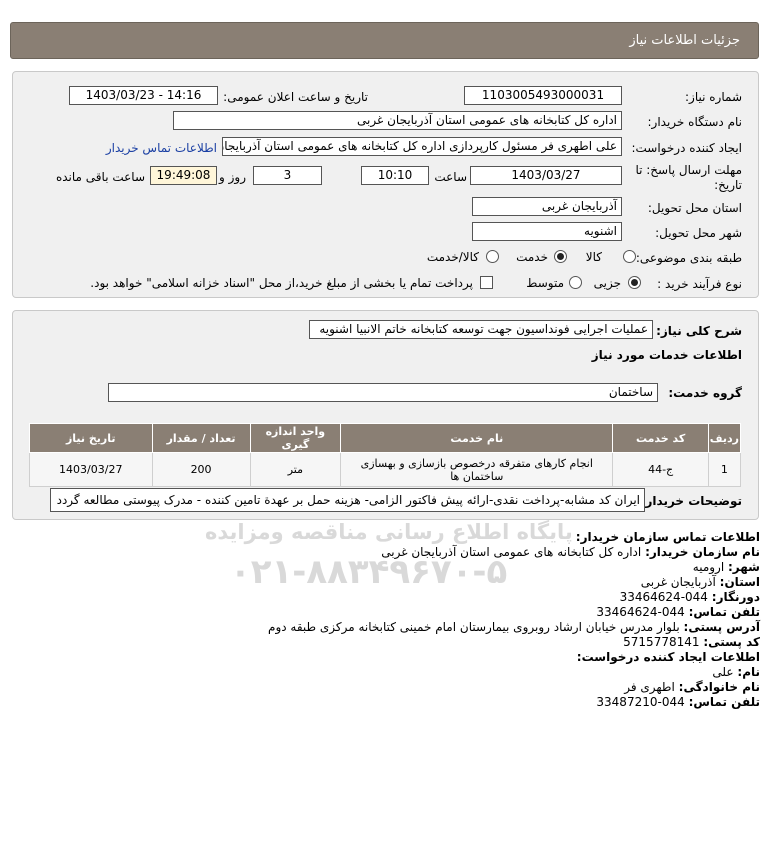 The image size is (770, 845). Describe the element at coordinates (678, 612) in the screenshot. I see `contact-phone-line: تلفن تماس: 044-33464624` at that location.